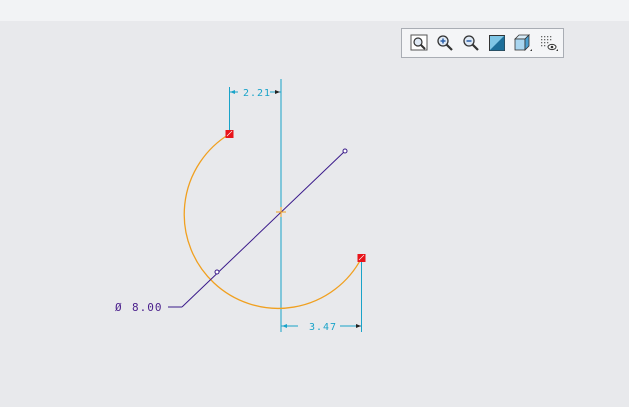  I want to click on construction-arc-intersection, so click(217, 272).